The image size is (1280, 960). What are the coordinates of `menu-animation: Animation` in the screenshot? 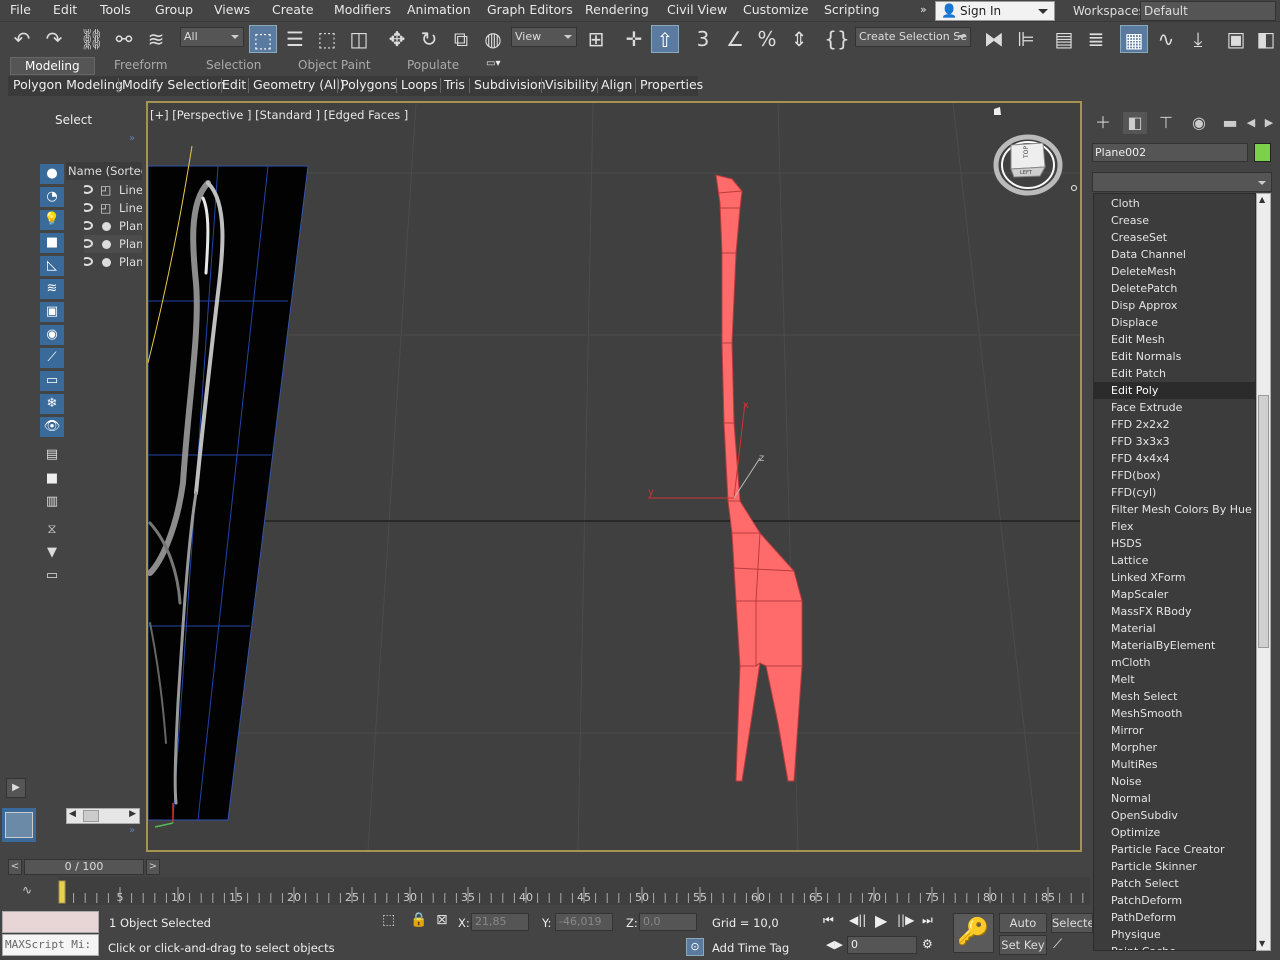 It's located at (439, 9).